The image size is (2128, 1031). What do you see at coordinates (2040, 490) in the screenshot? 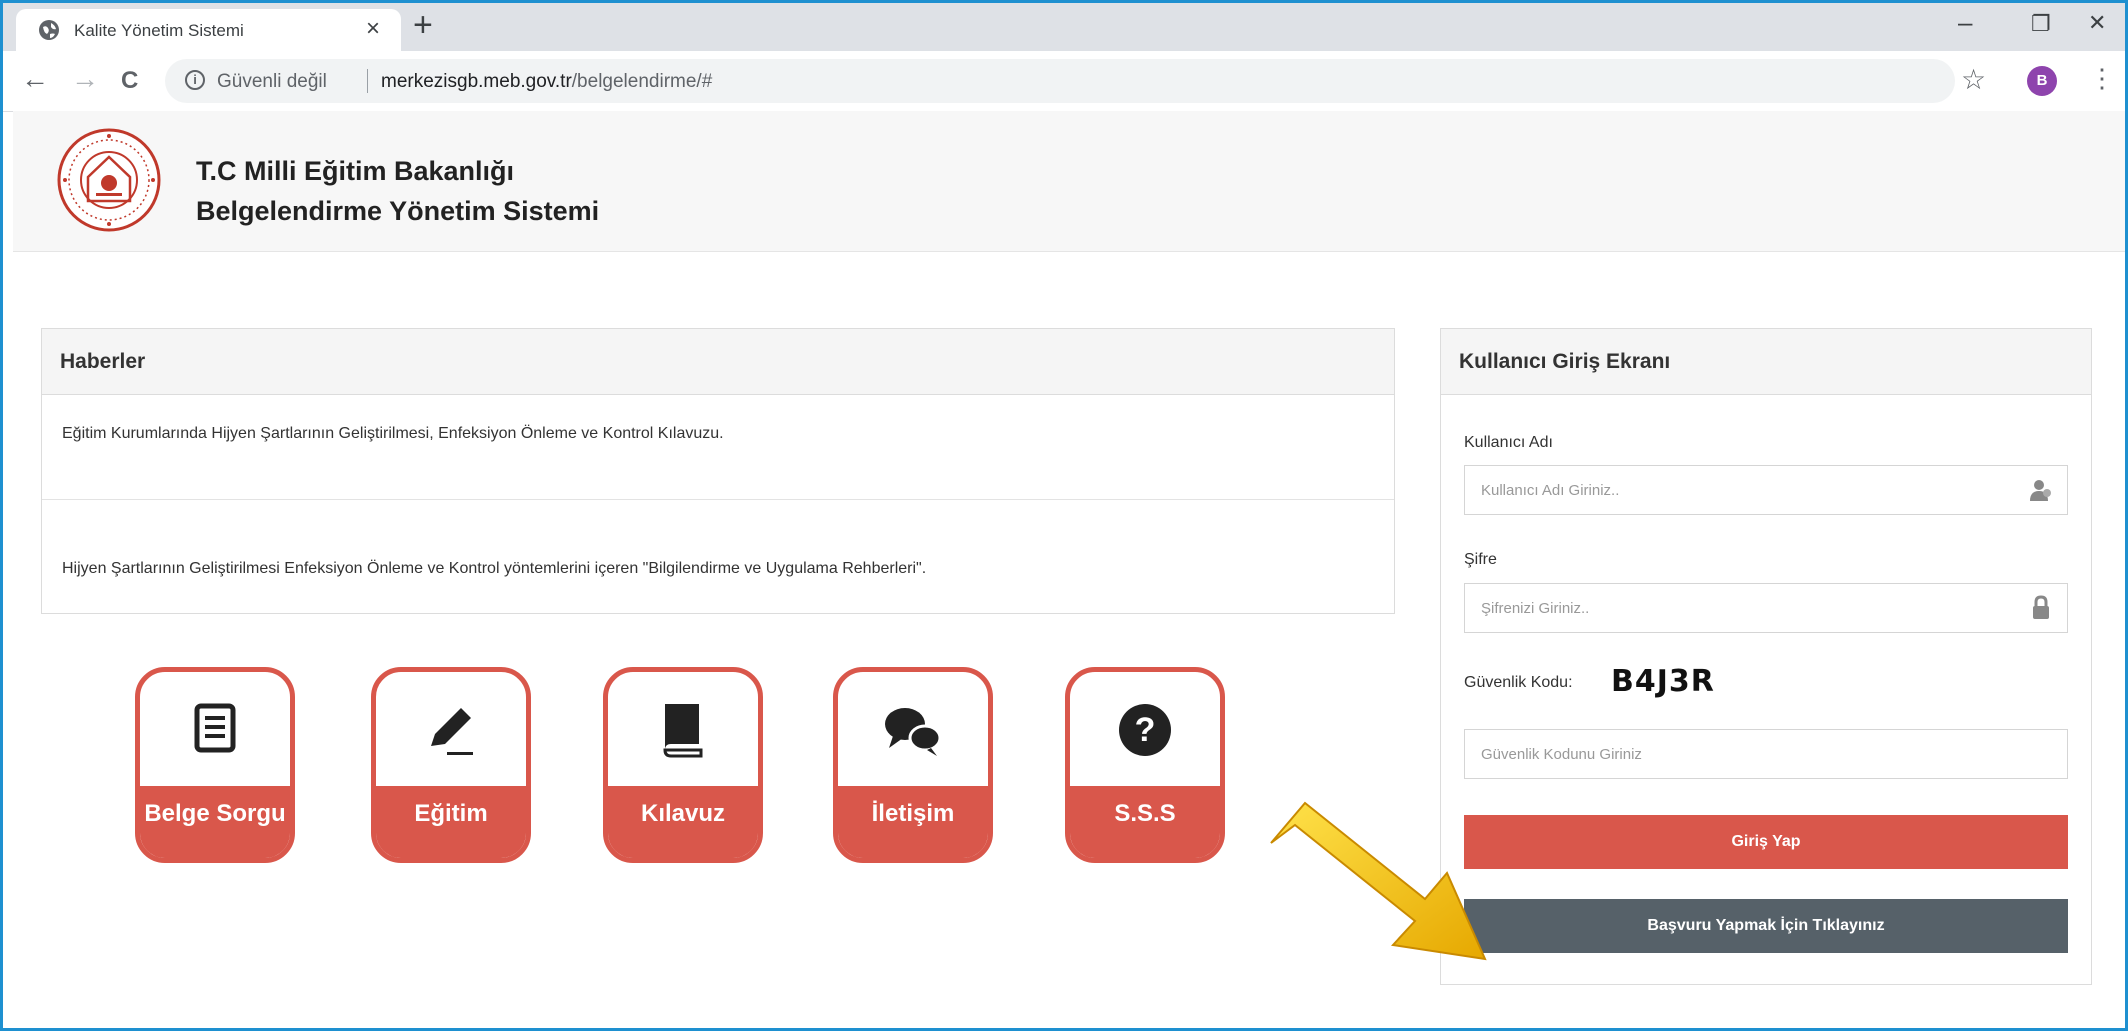
I see `user-icon` at bounding box center [2040, 490].